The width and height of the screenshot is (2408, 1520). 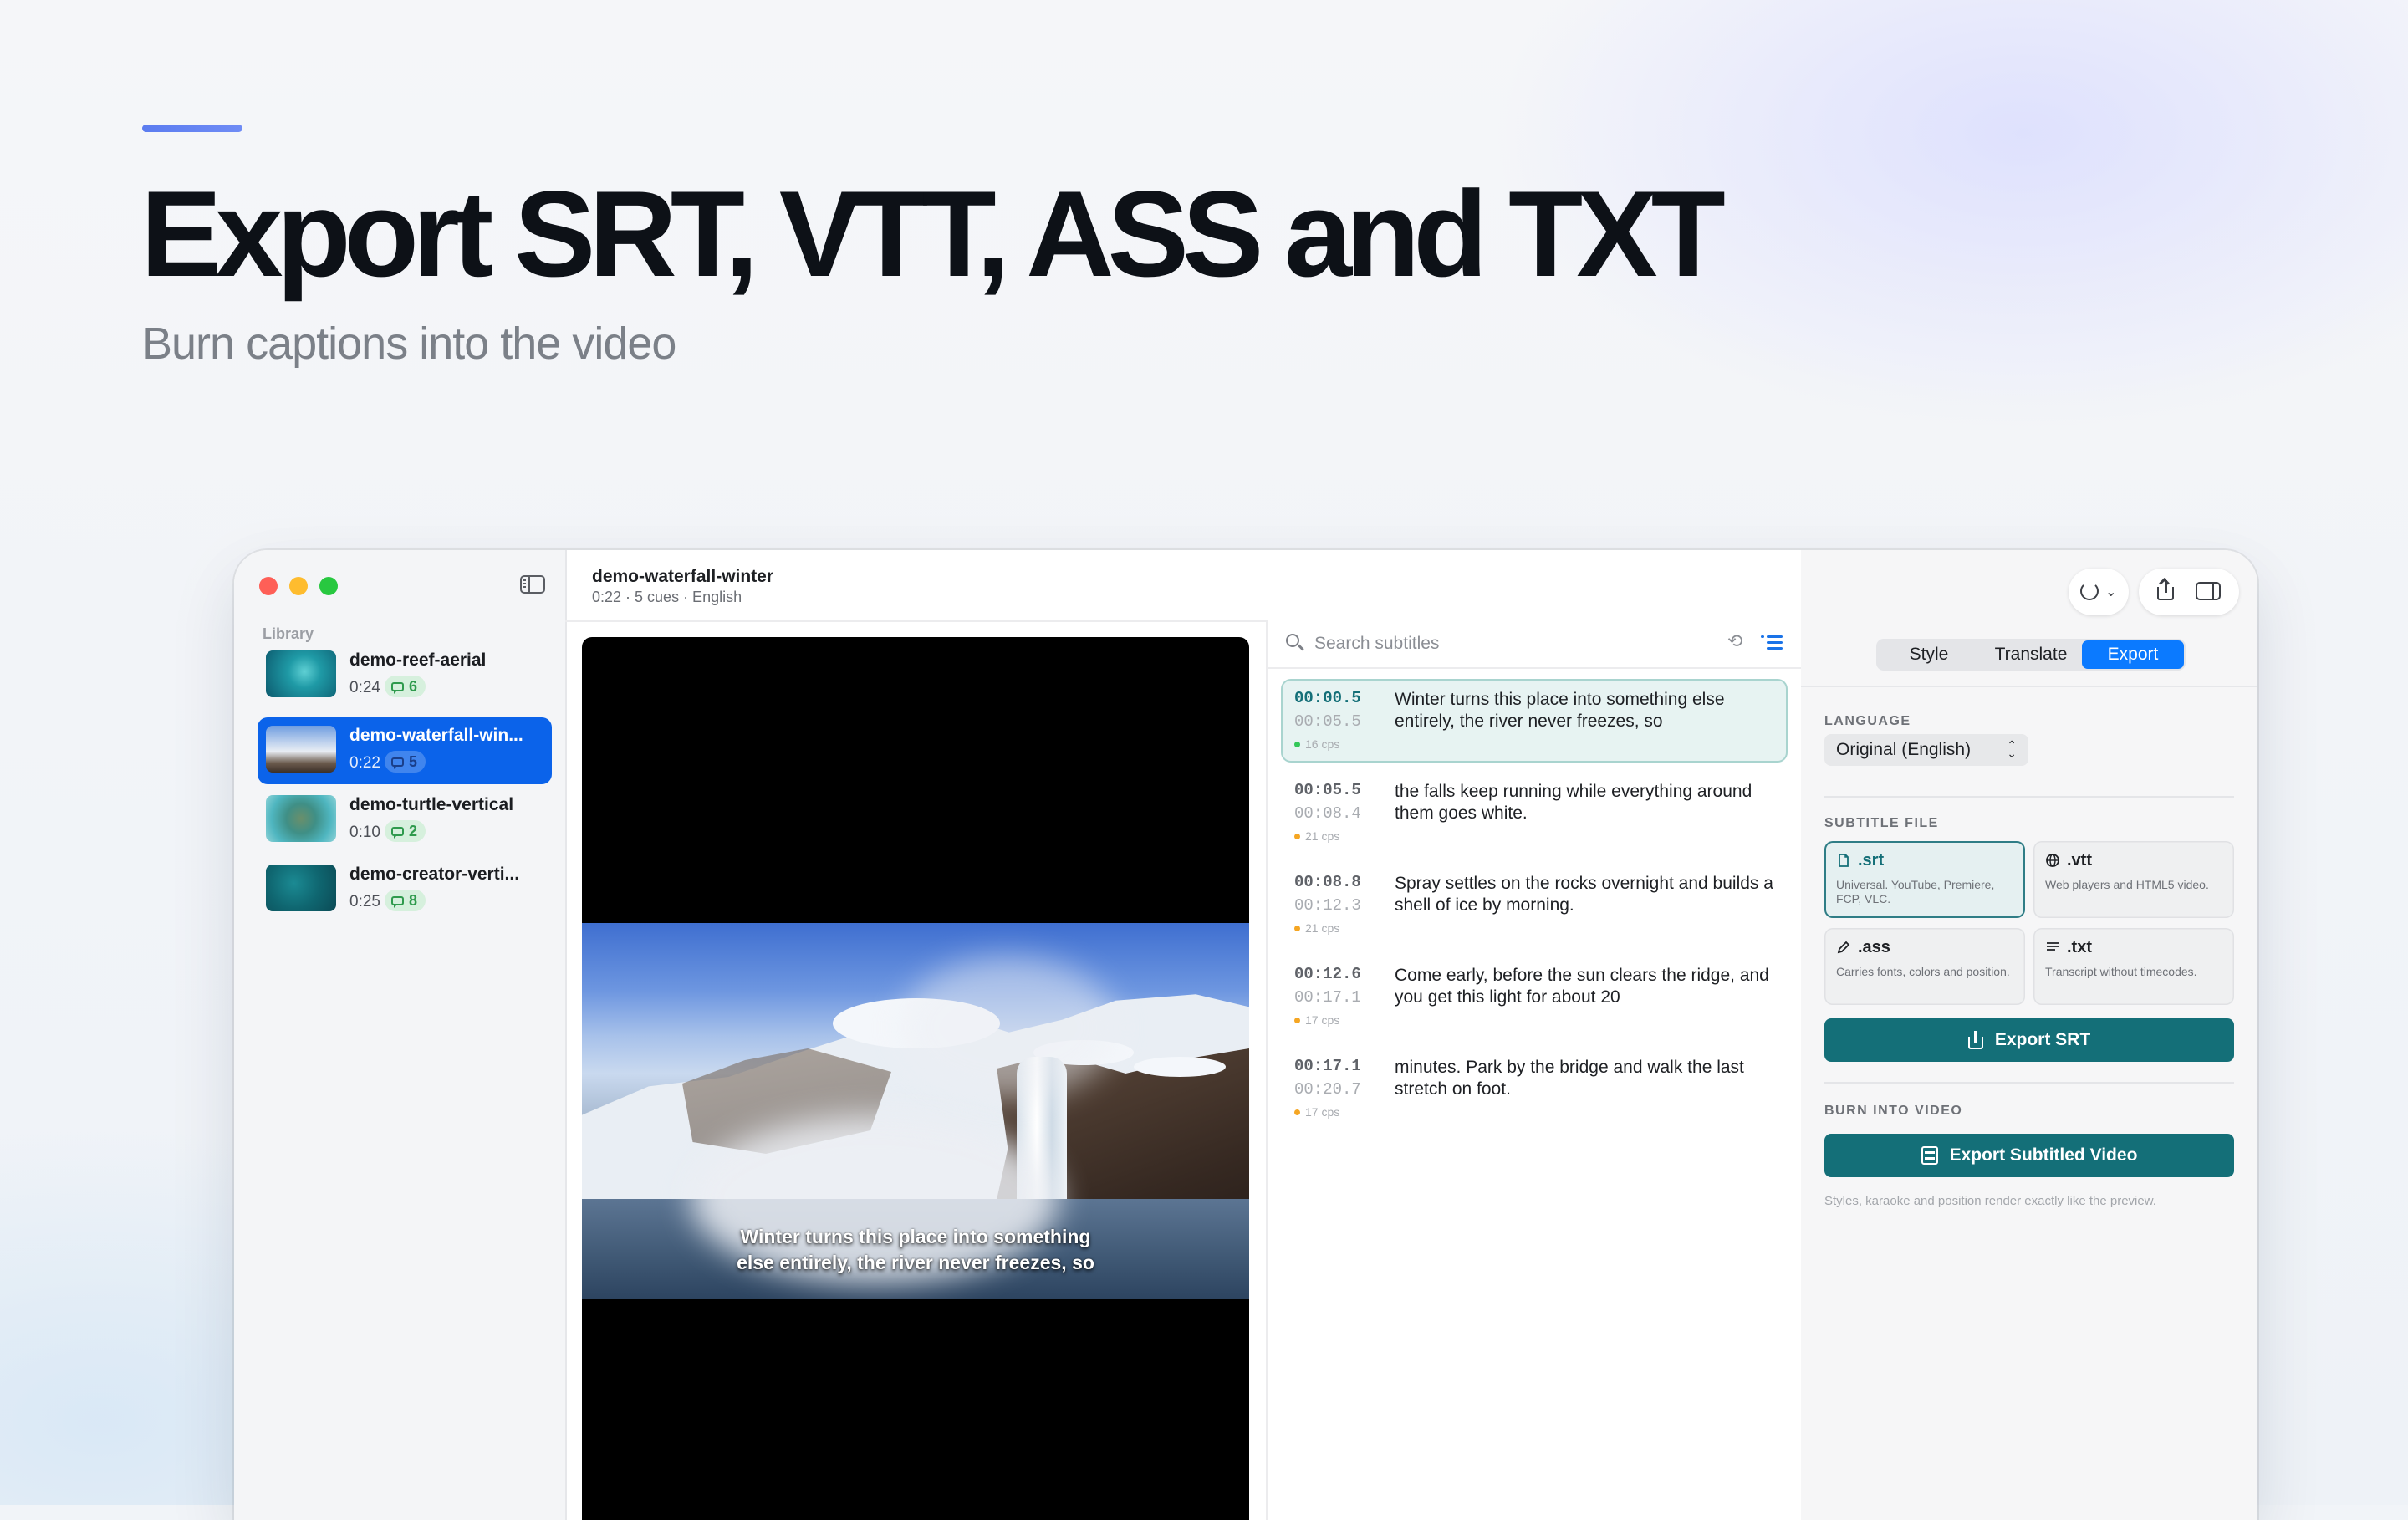 What do you see at coordinates (1844, 860) in the screenshot?
I see `document-icon` at bounding box center [1844, 860].